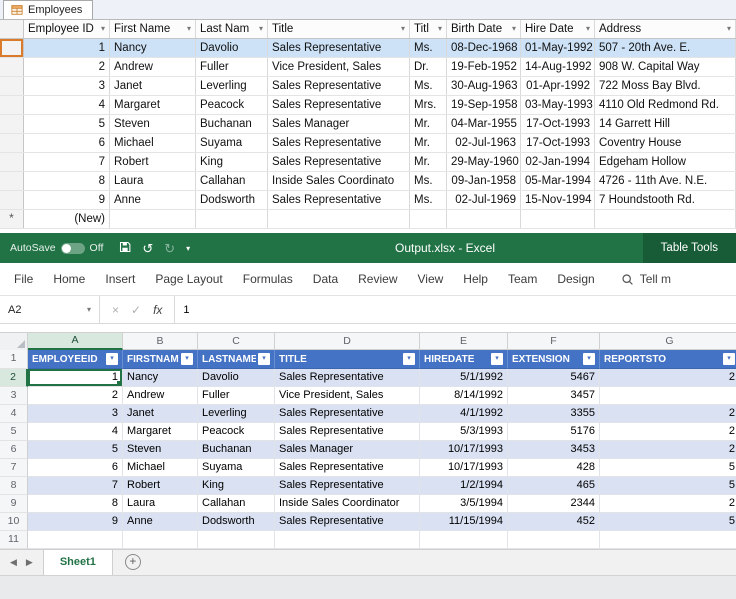  What do you see at coordinates (232, 86) in the screenshot?
I see `cell: Leverling` at bounding box center [232, 86].